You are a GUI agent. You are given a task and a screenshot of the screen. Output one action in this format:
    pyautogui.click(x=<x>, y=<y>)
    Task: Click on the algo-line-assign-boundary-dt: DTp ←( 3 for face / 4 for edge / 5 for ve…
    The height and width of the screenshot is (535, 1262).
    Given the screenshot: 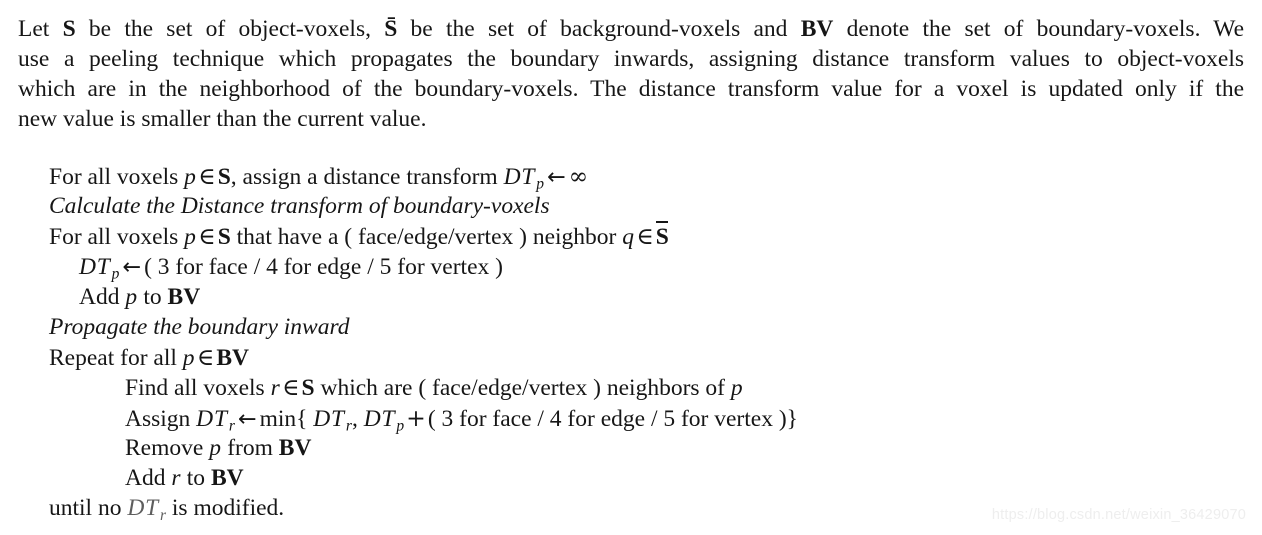 What is the action you would take?
    pyautogui.click(x=599, y=267)
    